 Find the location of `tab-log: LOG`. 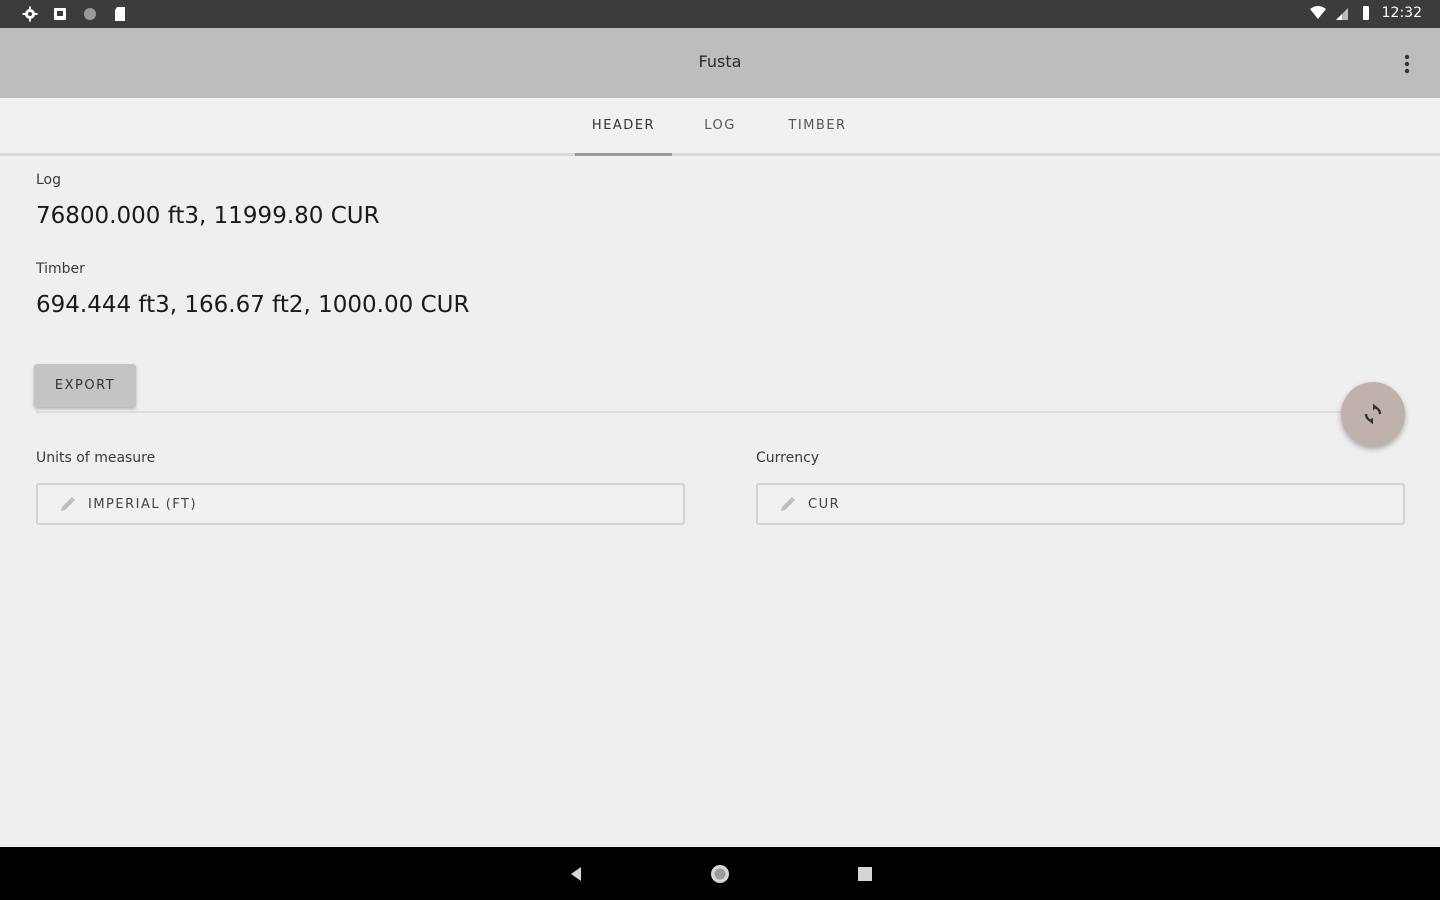

tab-log: LOG is located at coordinates (720, 125).